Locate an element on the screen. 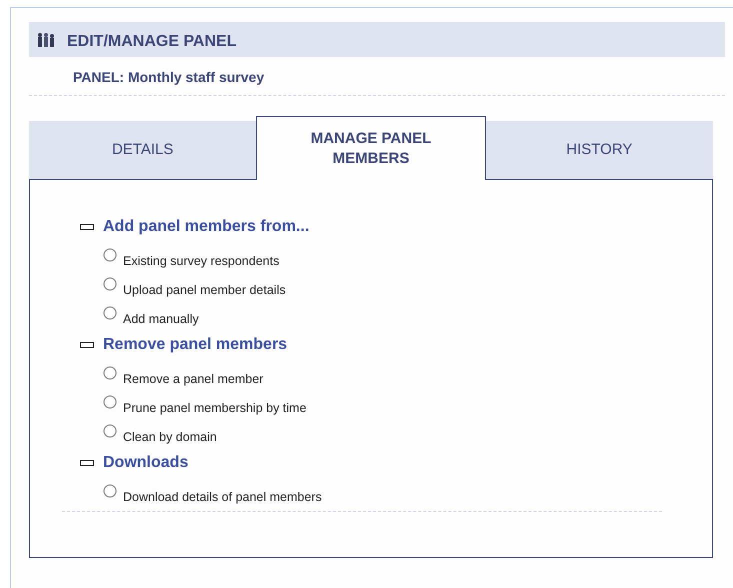 This screenshot has height=588, width=733. option-label: Download details of panel members is located at coordinates (222, 497).